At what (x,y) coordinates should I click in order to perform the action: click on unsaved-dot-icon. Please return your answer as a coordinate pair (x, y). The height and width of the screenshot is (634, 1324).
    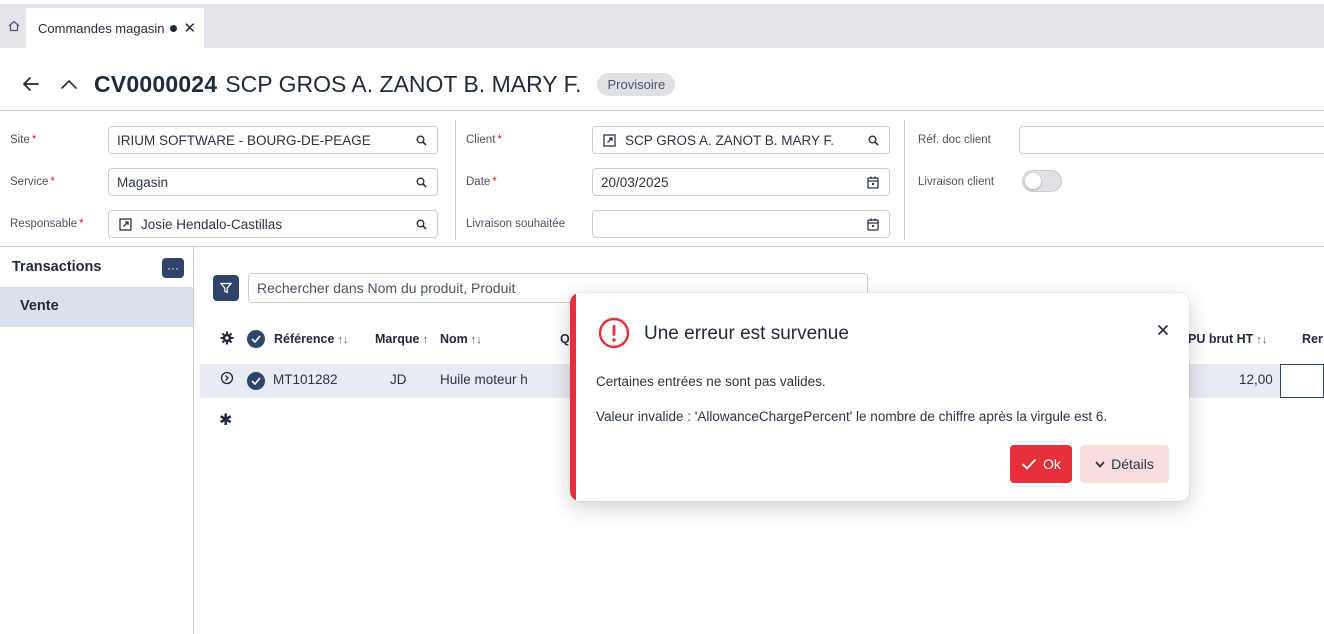
    Looking at the image, I should click on (174, 28).